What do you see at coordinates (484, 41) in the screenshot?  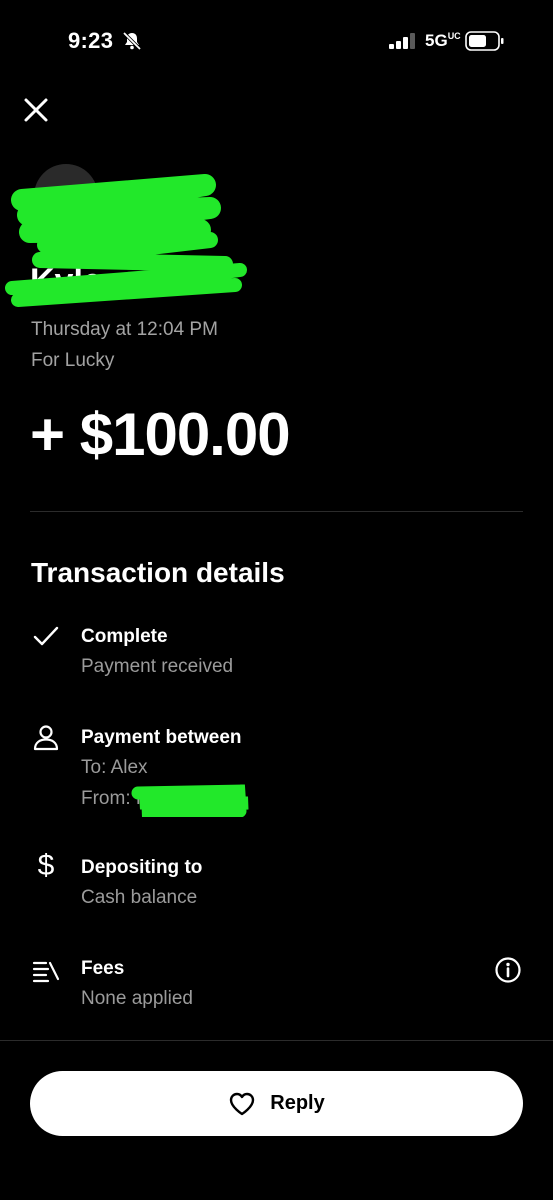 I see `battery-icon` at bounding box center [484, 41].